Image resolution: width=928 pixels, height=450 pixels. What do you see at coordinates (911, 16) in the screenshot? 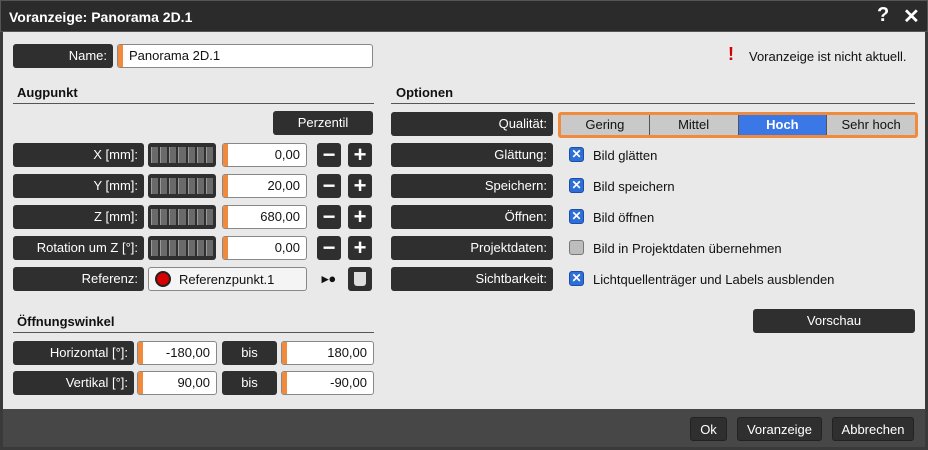
I see `close-icon: ✕` at bounding box center [911, 16].